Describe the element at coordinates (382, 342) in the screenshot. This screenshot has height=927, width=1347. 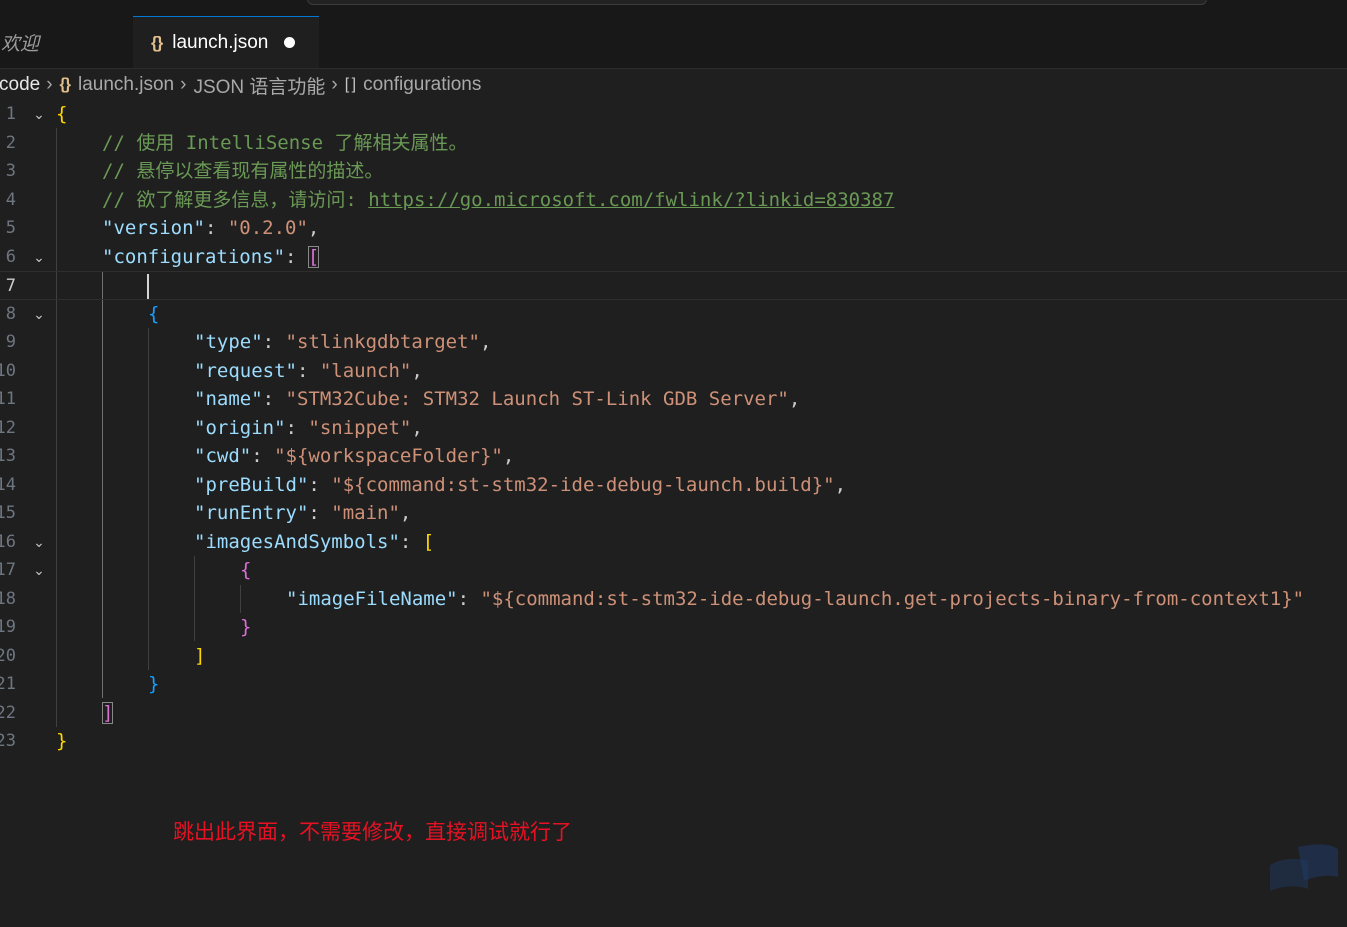
I see `code-token: "stlinkgdbtarget"` at that location.